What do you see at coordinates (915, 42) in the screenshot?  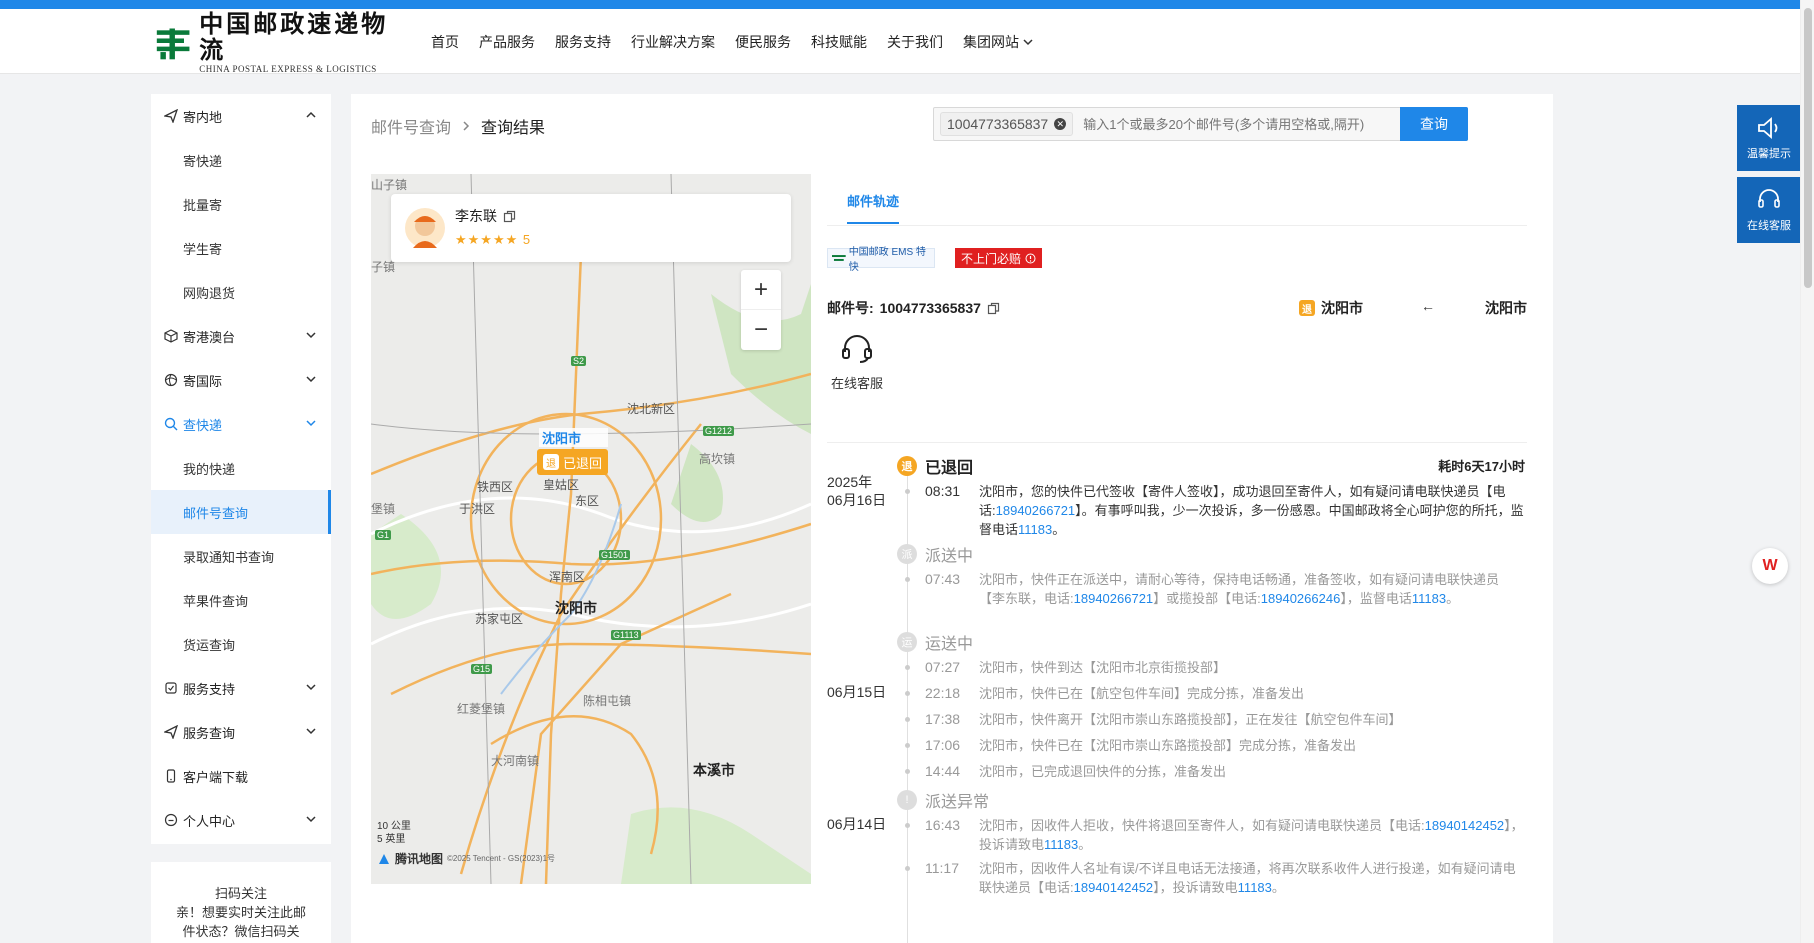 I see `nav-about: 关于我们` at bounding box center [915, 42].